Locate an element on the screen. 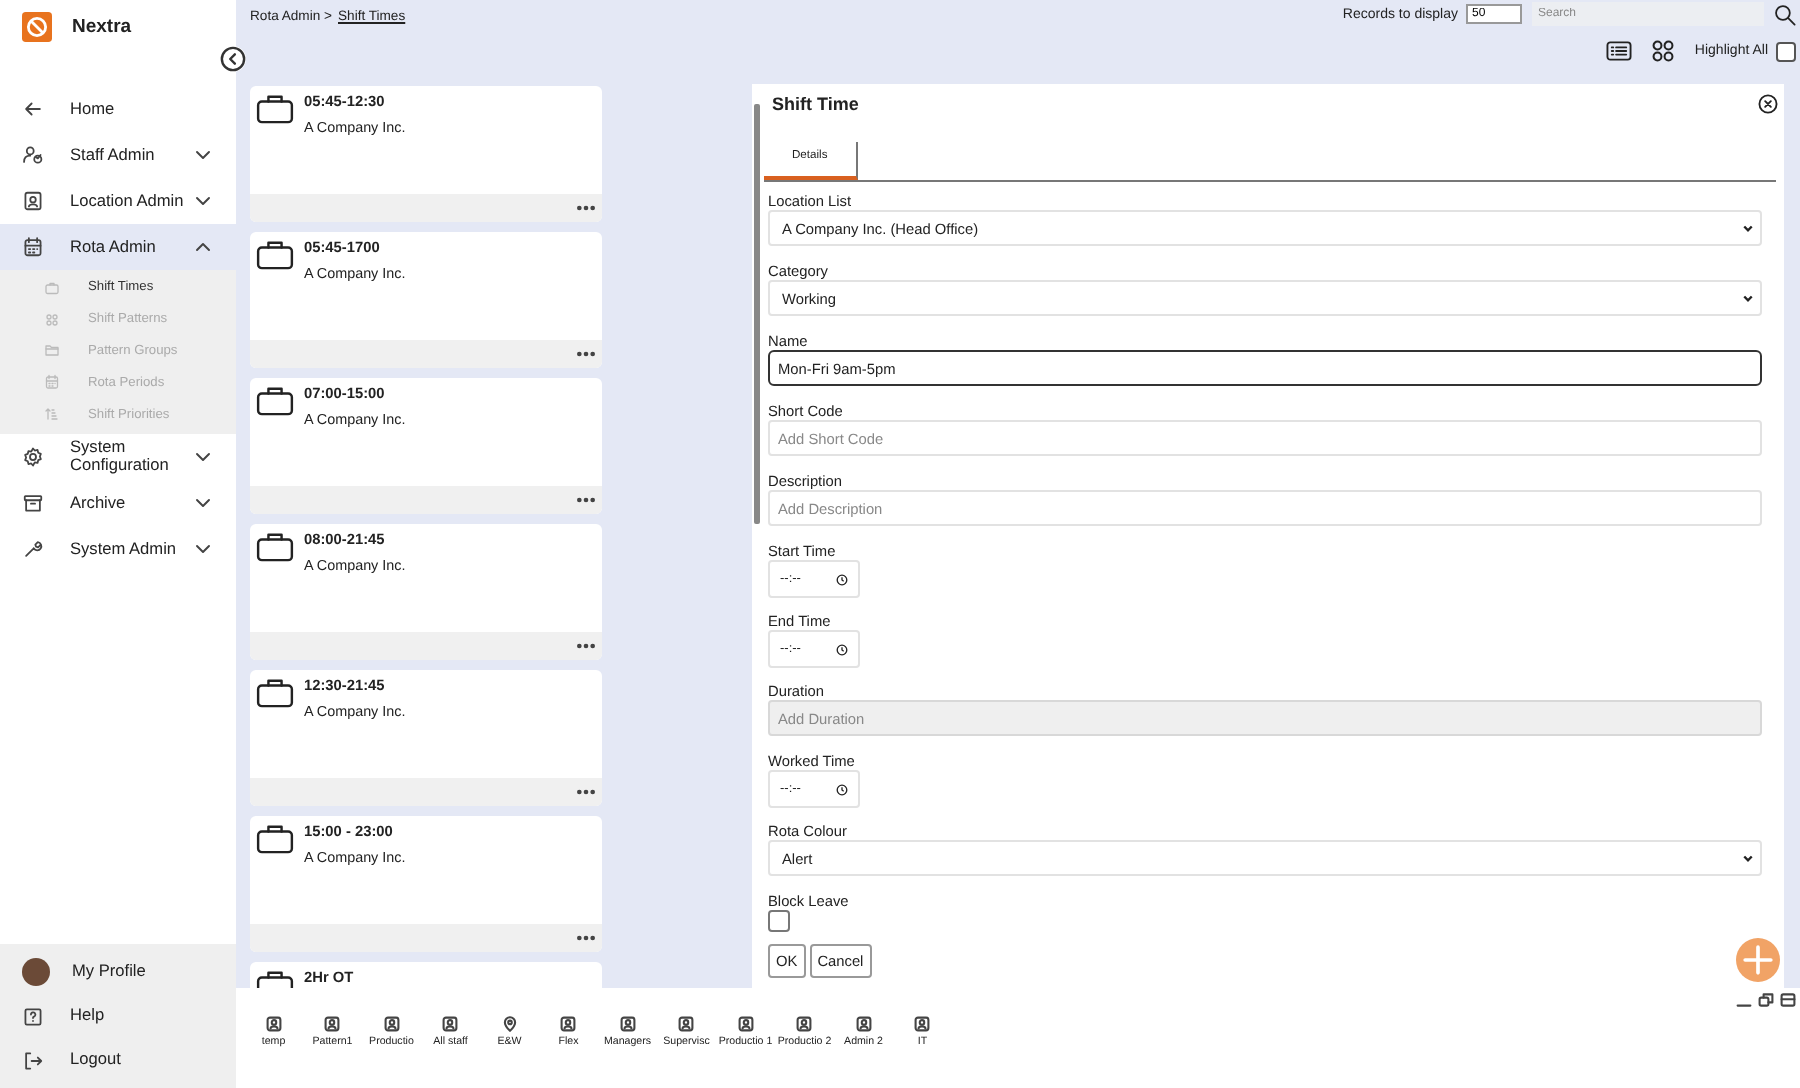 This screenshot has width=1800, height=1088. chevron-up-icon is located at coordinates (203, 247).